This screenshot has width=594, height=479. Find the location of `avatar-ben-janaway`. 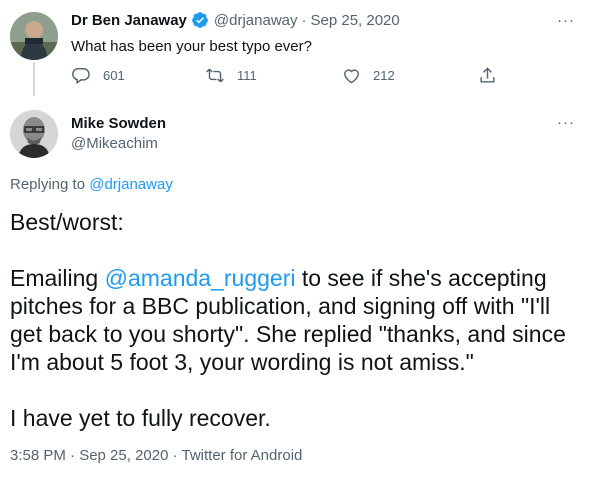

avatar-ben-janaway is located at coordinates (34, 36).